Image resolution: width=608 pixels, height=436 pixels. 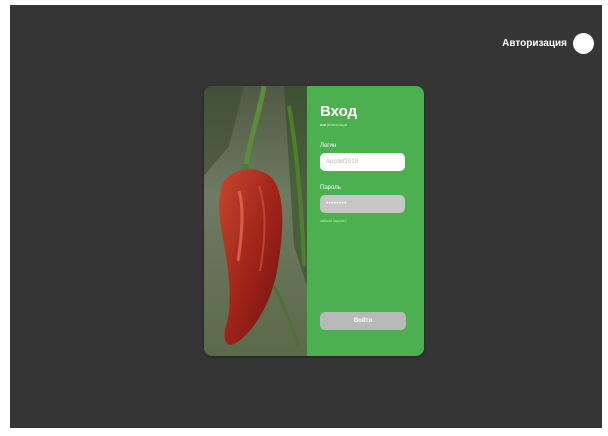 What do you see at coordinates (363, 321) in the screenshot?
I see `submit-button: Войти` at bounding box center [363, 321].